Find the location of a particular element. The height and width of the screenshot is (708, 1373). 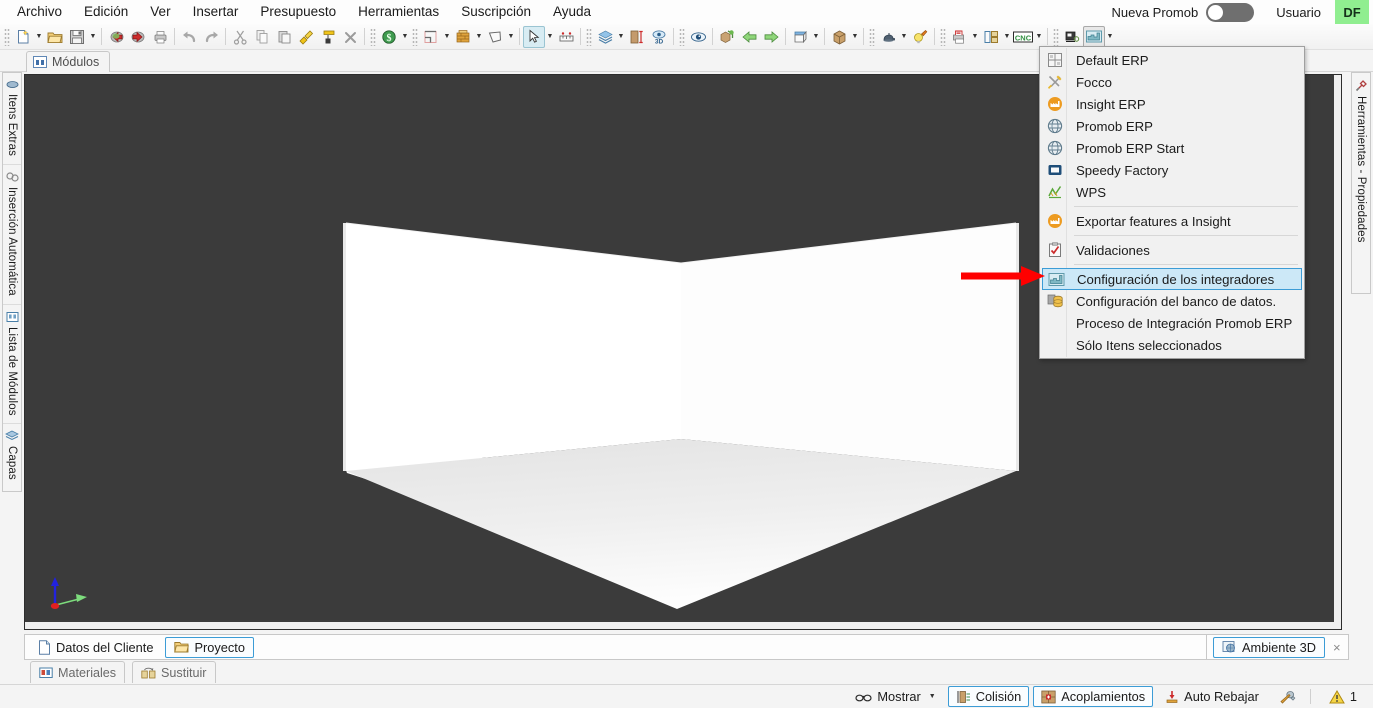

menu-item-exportar-features-insight: Exportar features a Insight is located at coordinates (1172, 221).